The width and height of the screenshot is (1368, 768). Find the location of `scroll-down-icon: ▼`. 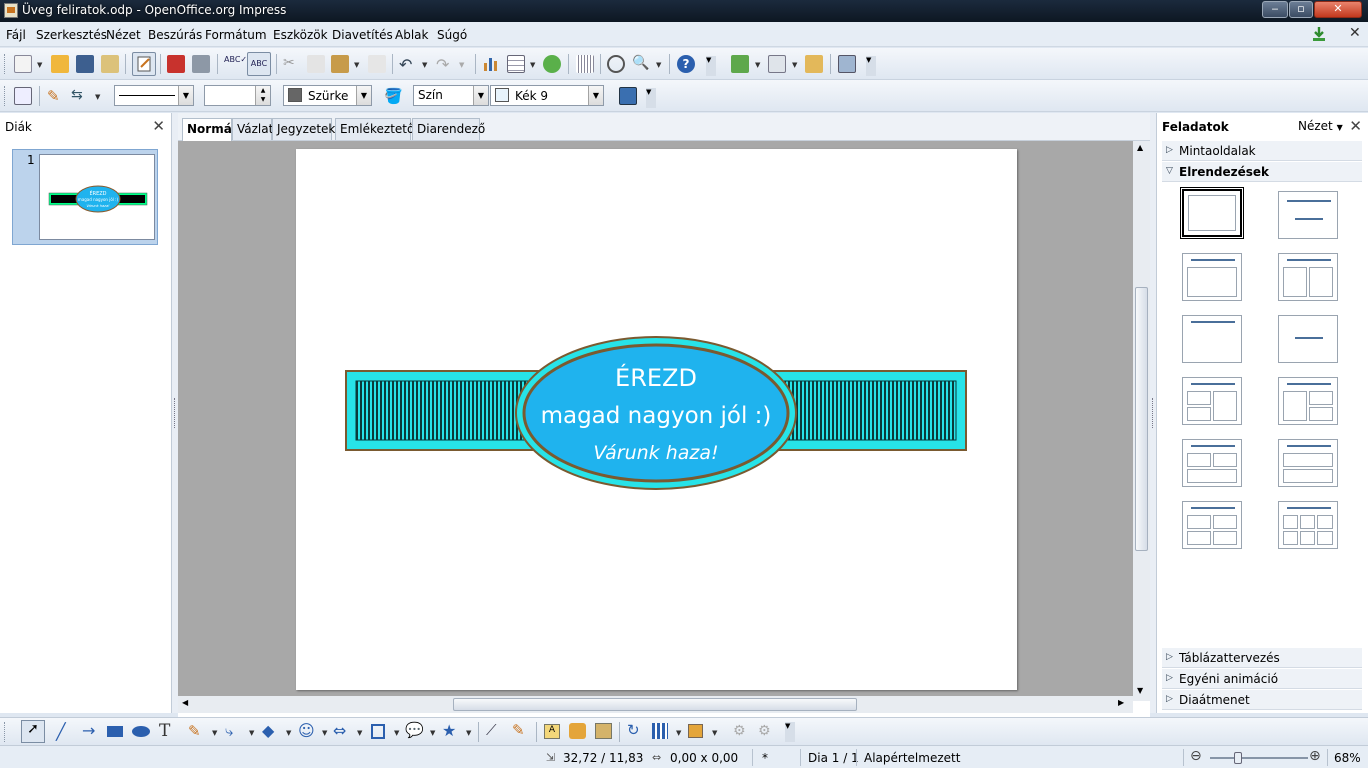

scroll-down-icon: ▼ is located at coordinates (1140, 690).